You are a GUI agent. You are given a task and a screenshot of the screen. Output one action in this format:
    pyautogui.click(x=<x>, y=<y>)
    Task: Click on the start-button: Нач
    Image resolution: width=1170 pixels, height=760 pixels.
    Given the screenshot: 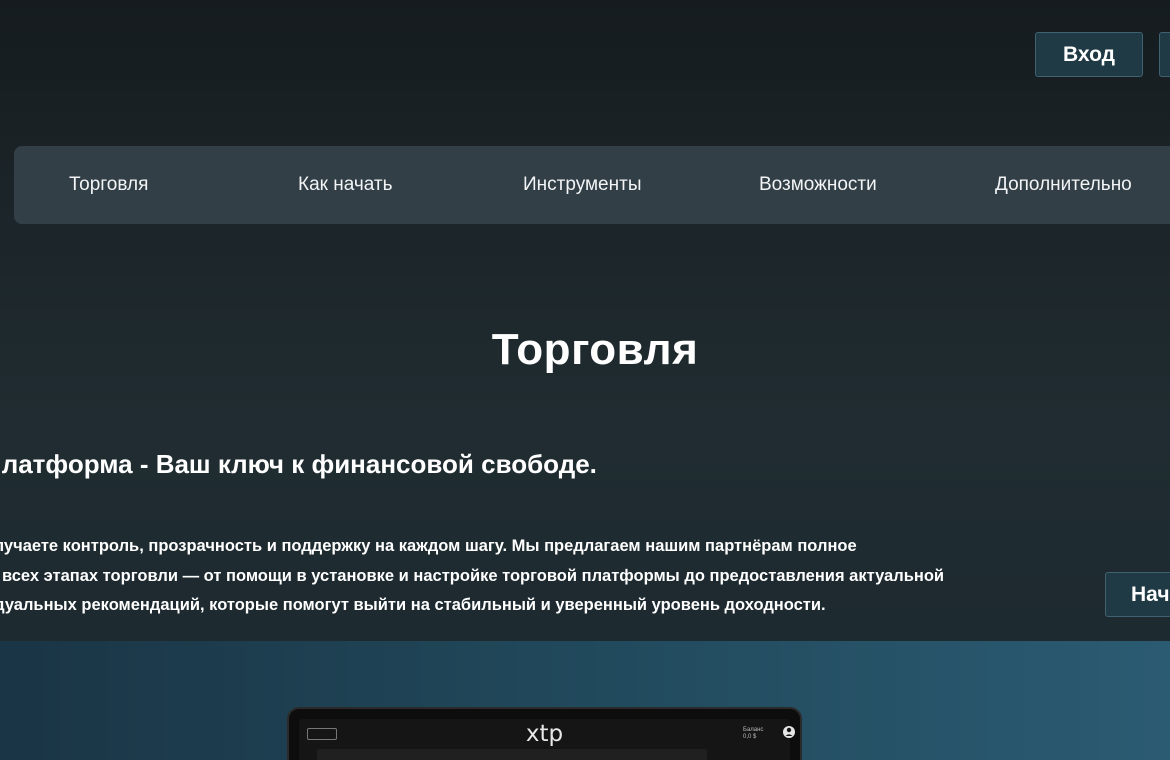 What is the action you would take?
    pyautogui.click(x=1137, y=594)
    